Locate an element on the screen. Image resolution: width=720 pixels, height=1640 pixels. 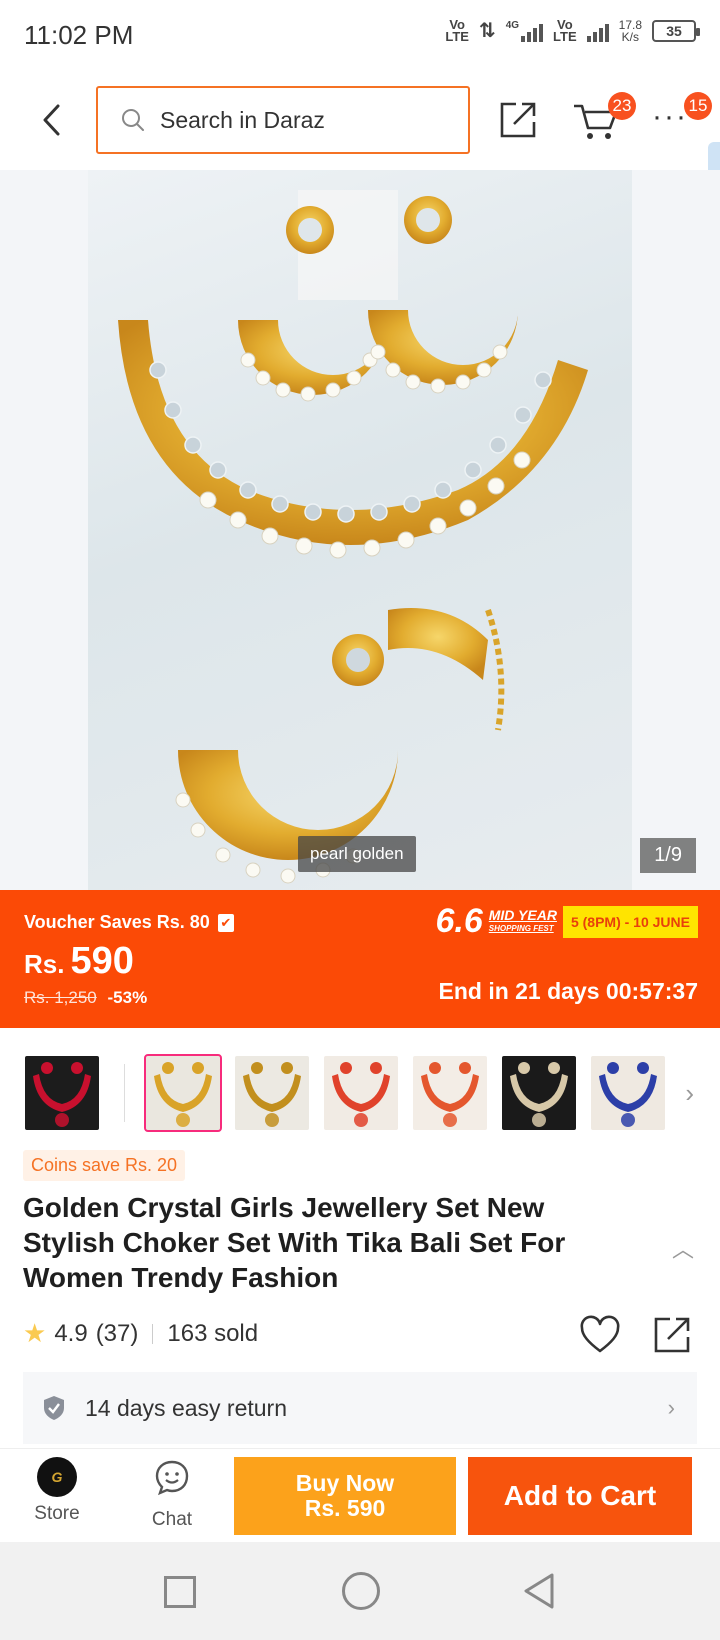
chat-button: Chat is located at coordinates (172, 1494).